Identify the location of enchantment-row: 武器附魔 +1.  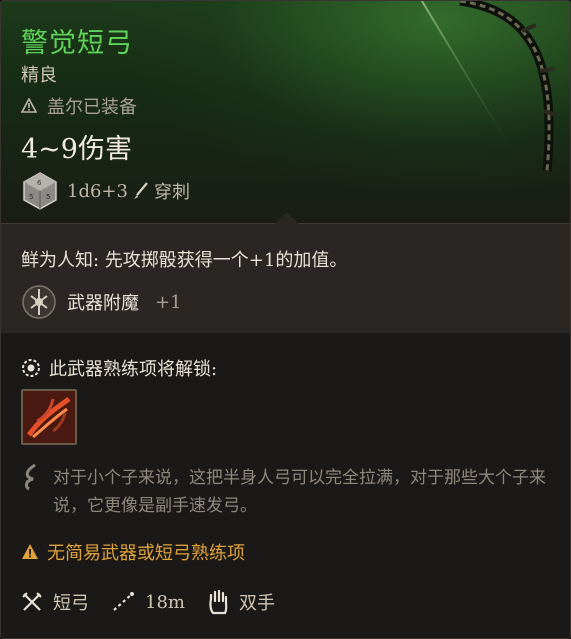
(101, 302).